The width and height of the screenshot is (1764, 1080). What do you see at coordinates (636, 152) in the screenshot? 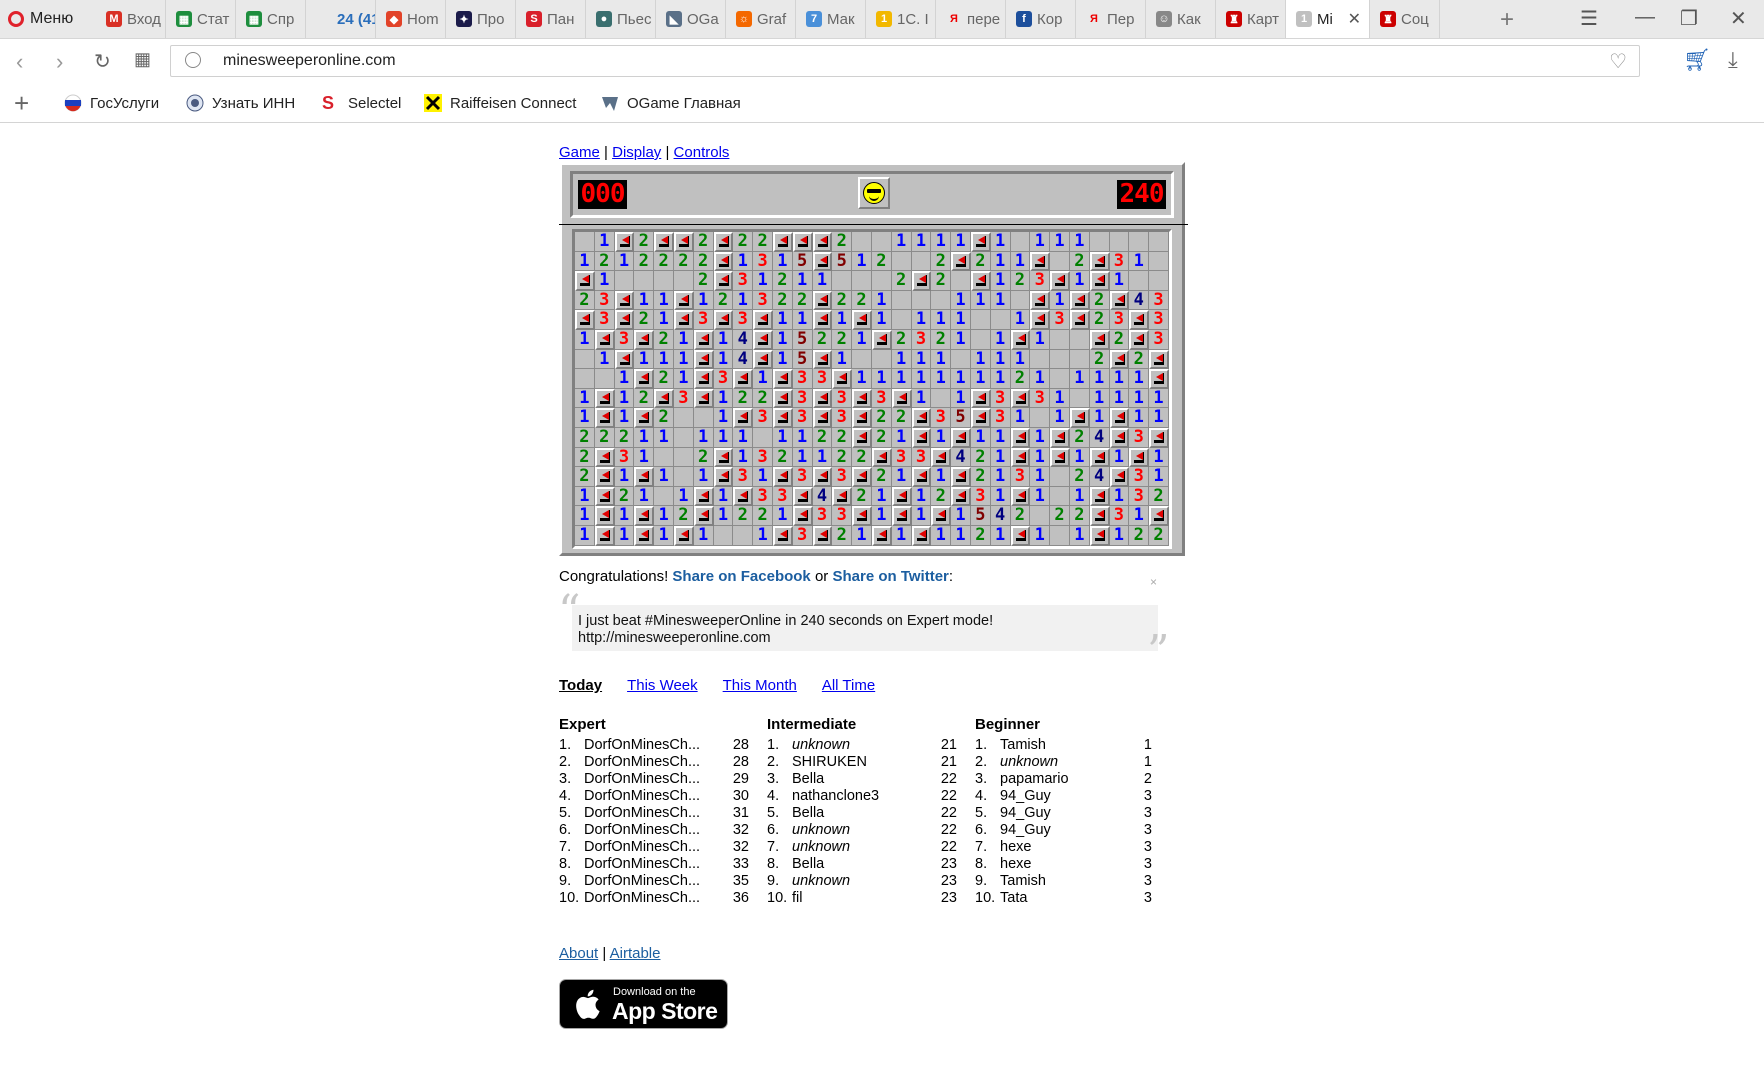
I see `menu-display-link: Display` at bounding box center [636, 152].